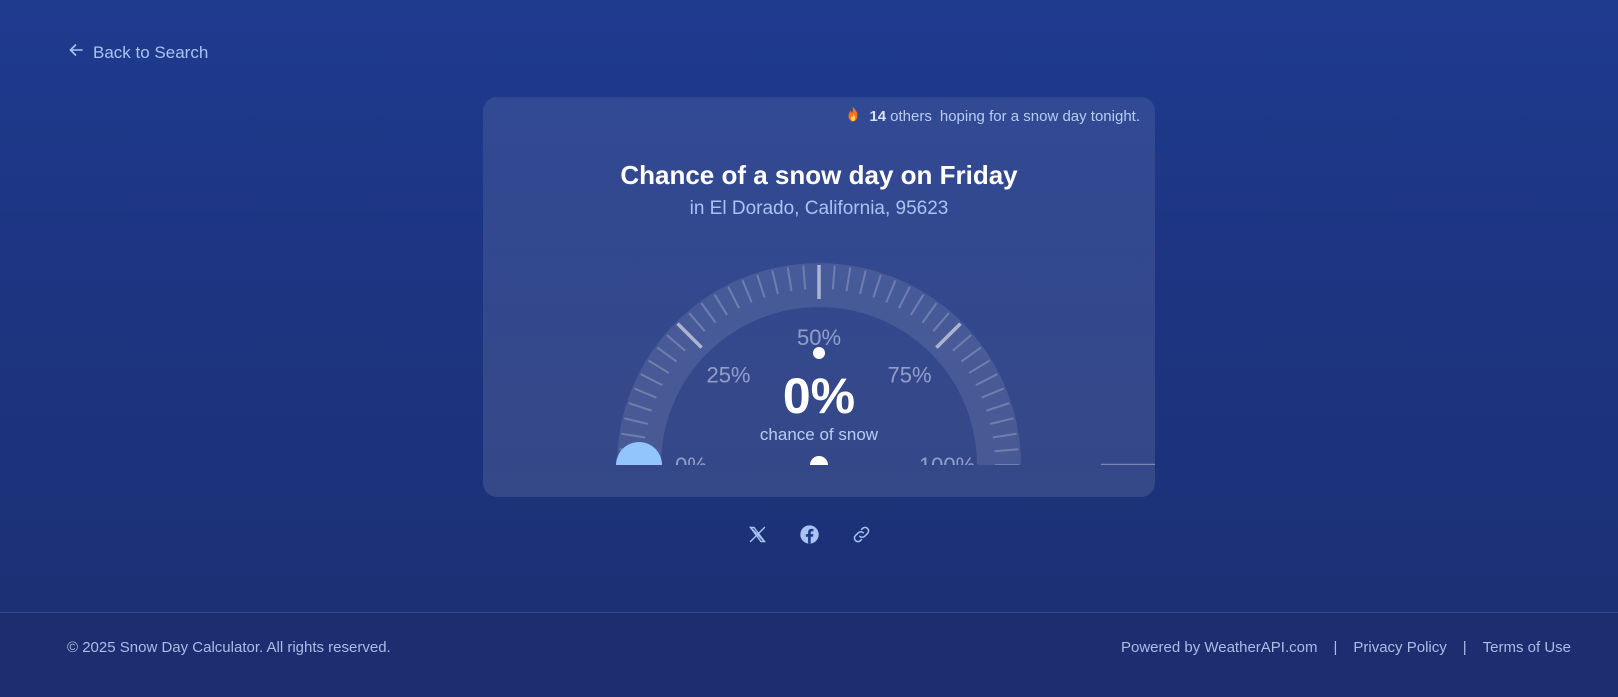 The width and height of the screenshot is (1618, 697). I want to click on snow-chance-gauge: 0% 25% 50% 75% 100% 0% chance of snow, so click(885, 370).